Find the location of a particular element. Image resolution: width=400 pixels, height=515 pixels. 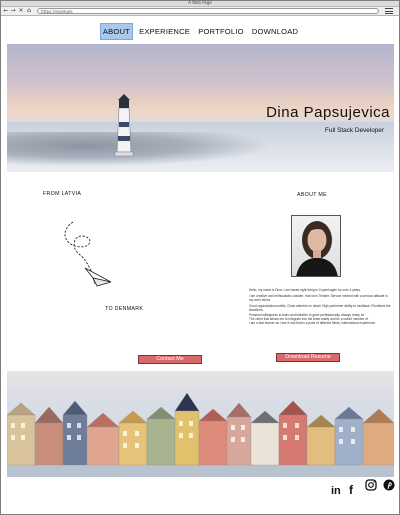

download-resume-button: Download Resume is located at coordinates (308, 357).